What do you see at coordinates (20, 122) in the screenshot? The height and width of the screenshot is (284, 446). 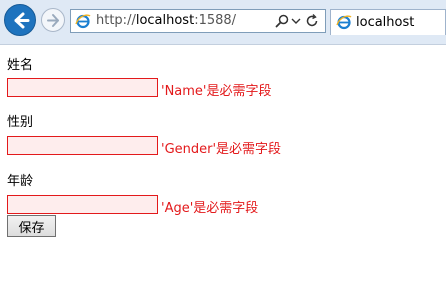 I see `gender-label: 性别` at bounding box center [20, 122].